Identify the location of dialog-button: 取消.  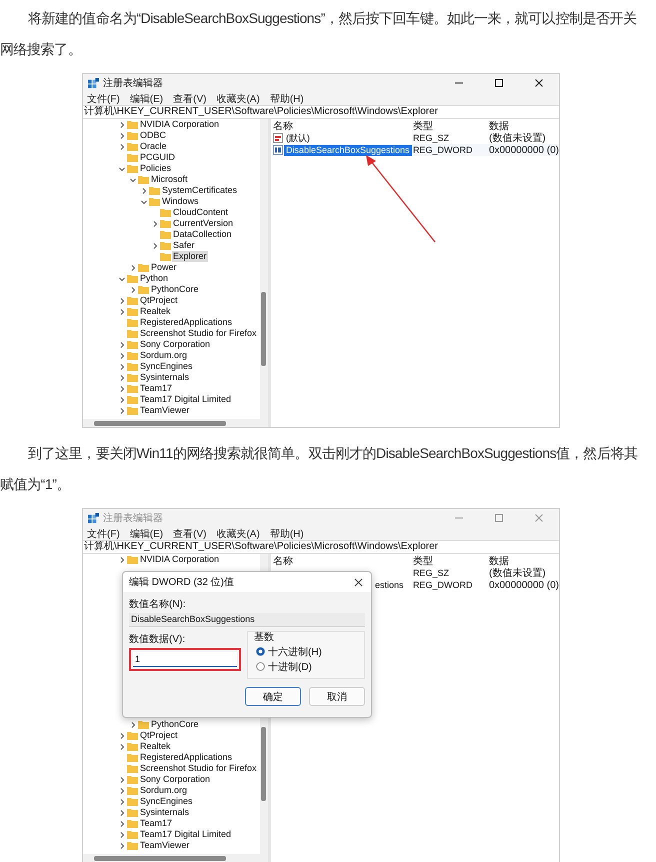
(337, 696).